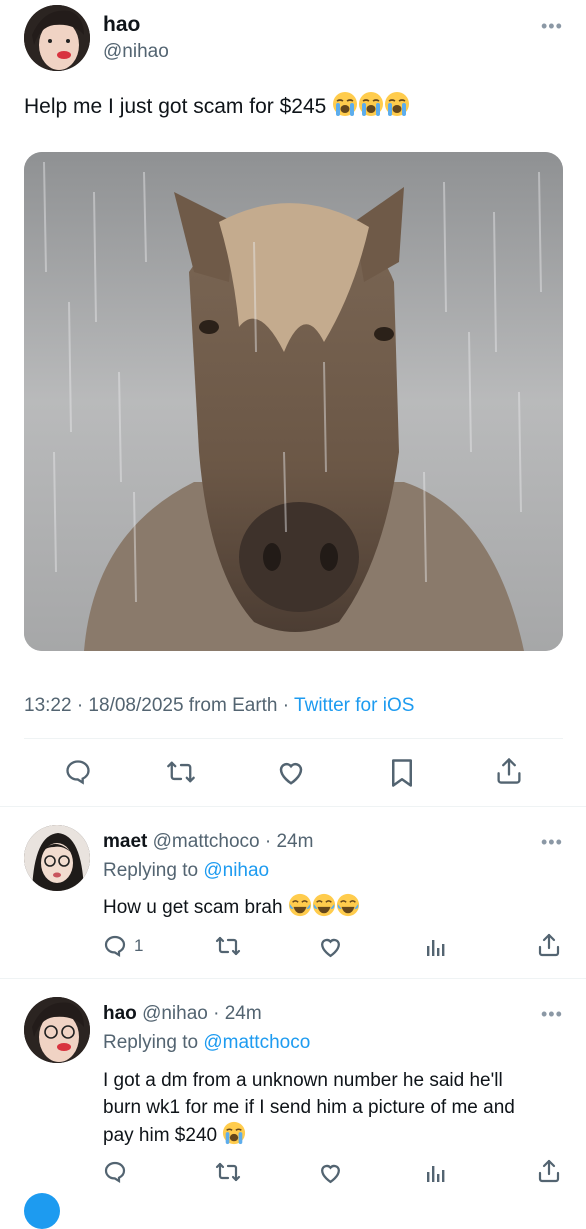 The height and width of the screenshot is (1229, 586). Describe the element at coordinates (231, 908) in the screenshot. I see `reply-text: How u get scam brah` at that location.